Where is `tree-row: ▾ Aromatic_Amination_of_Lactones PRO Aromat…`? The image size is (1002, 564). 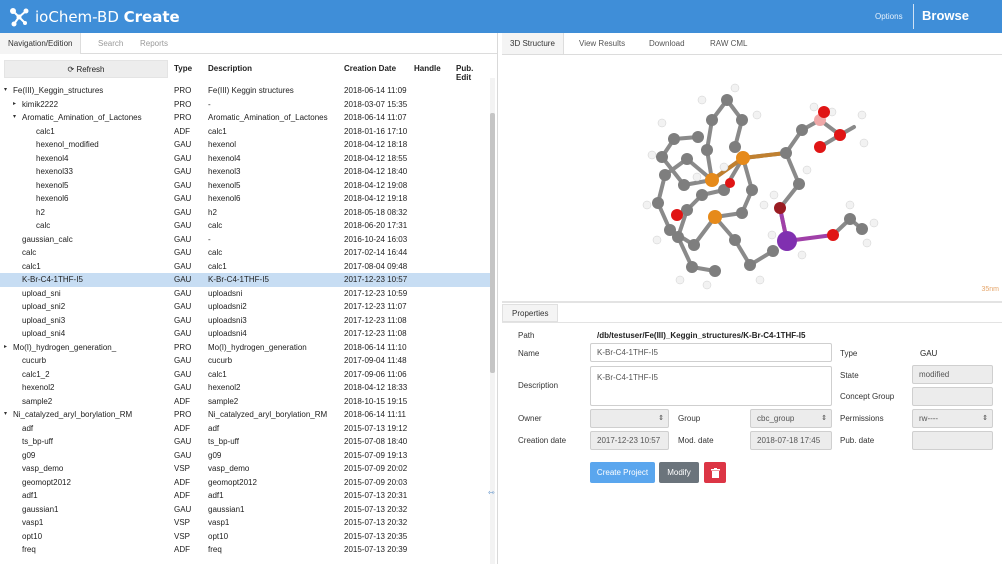
tree-row: ▾ Aromatic_Amination_of_Lactones PRO Aromat… is located at coordinates (245, 118).